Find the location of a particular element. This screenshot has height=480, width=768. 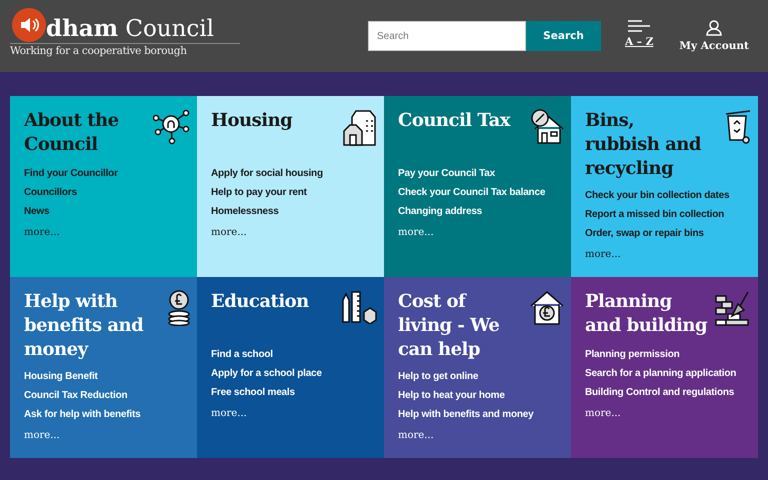

my-account-link: My Account is located at coordinates (714, 36).